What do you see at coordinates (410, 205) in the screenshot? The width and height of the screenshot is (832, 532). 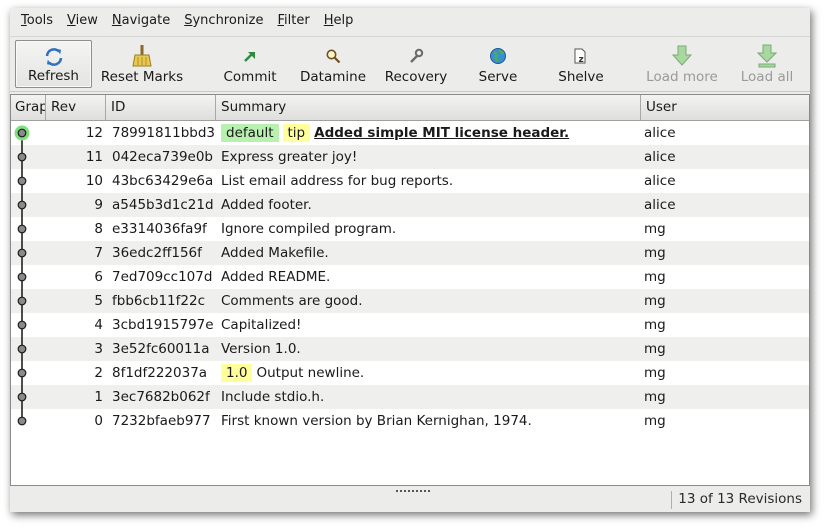 I see `table-row: 9 a545b3d1c21d Added footer. alice` at bounding box center [410, 205].